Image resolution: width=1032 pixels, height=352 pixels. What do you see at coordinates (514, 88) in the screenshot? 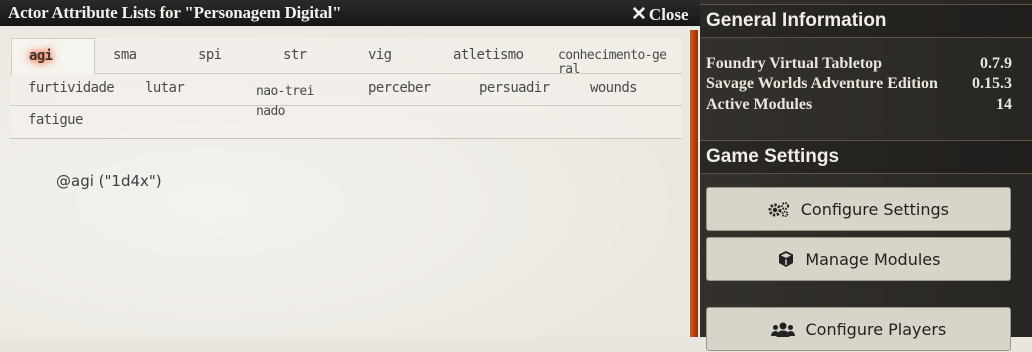
I see `tab-persuadir: persuadir` at bounding box center [514, 88].